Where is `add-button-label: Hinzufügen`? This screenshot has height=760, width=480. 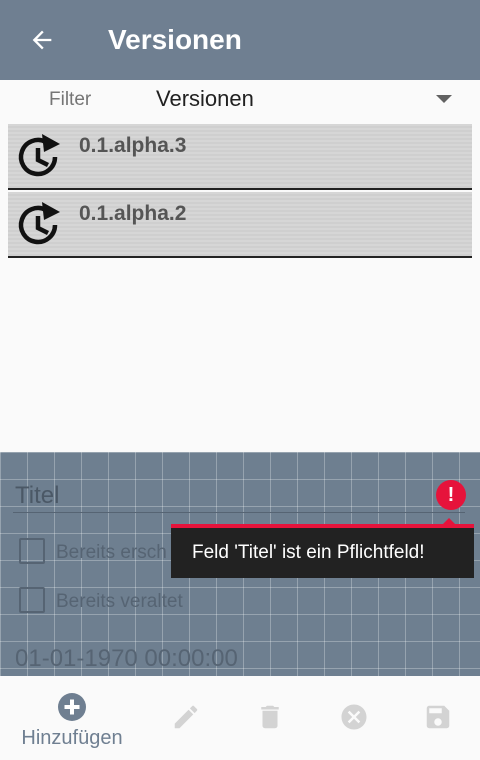
add-button-label: Hinzufügen is located at coordinates (72, 738).